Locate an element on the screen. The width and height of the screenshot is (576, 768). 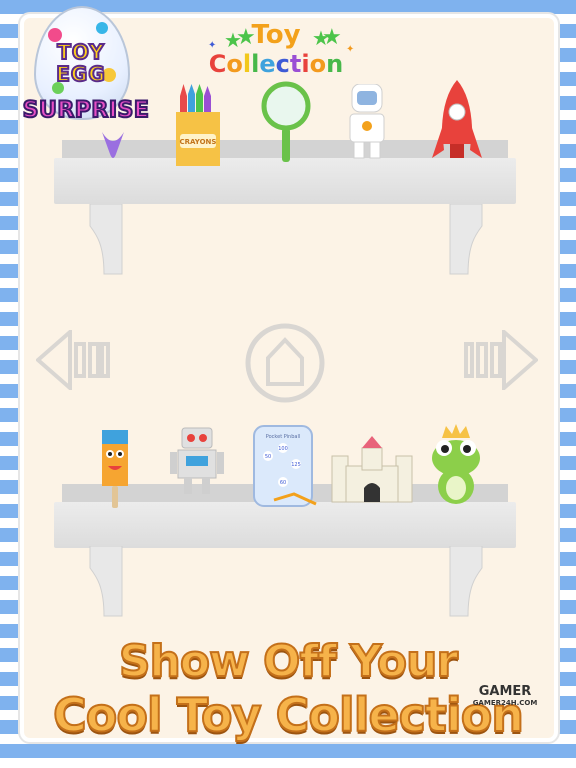
watermark: GAMER GAMER24H.COM is located at coordinates (505, 695).